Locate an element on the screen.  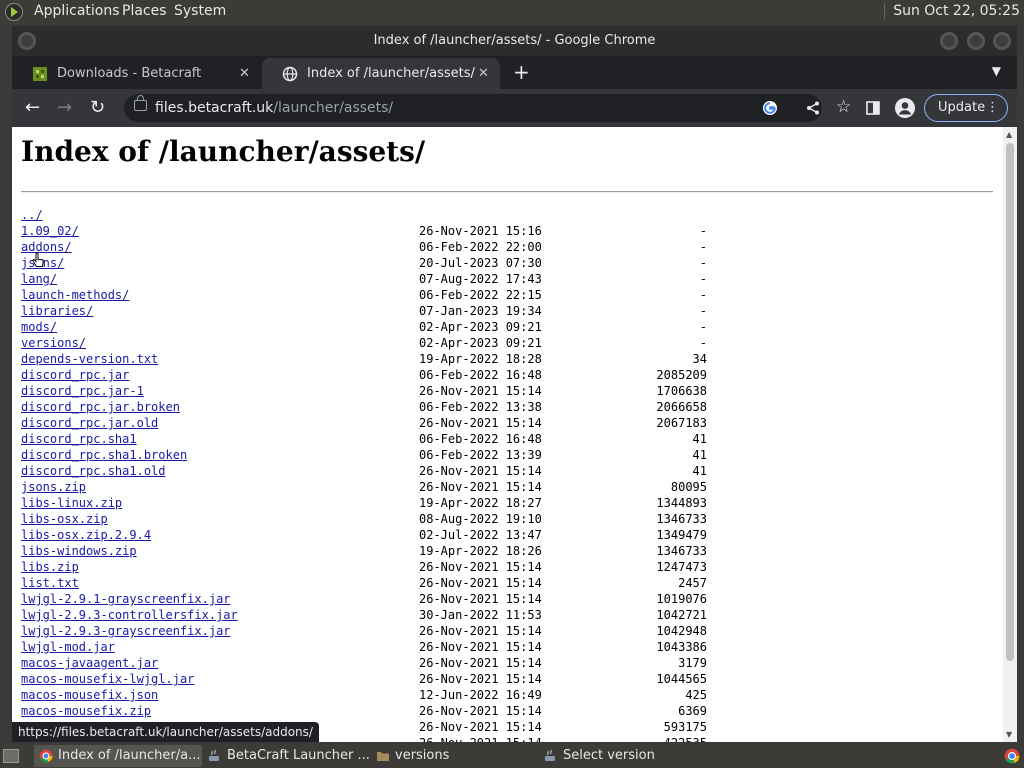
modified-date: 12-Jun-2022 16:49 is located at coordinates (480, 695).